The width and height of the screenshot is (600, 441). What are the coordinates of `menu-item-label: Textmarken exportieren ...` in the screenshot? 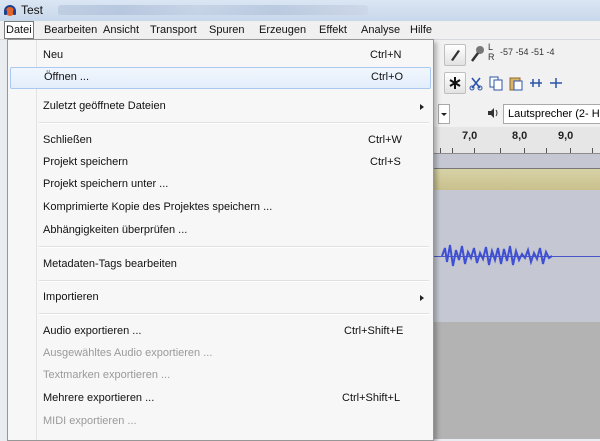 It's located at (107, 375).